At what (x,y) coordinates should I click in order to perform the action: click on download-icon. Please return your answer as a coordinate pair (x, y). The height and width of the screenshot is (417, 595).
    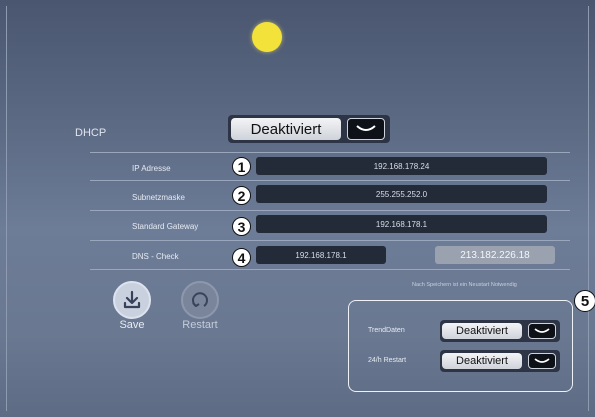
    Looking at the image, I should click on (132, 299).